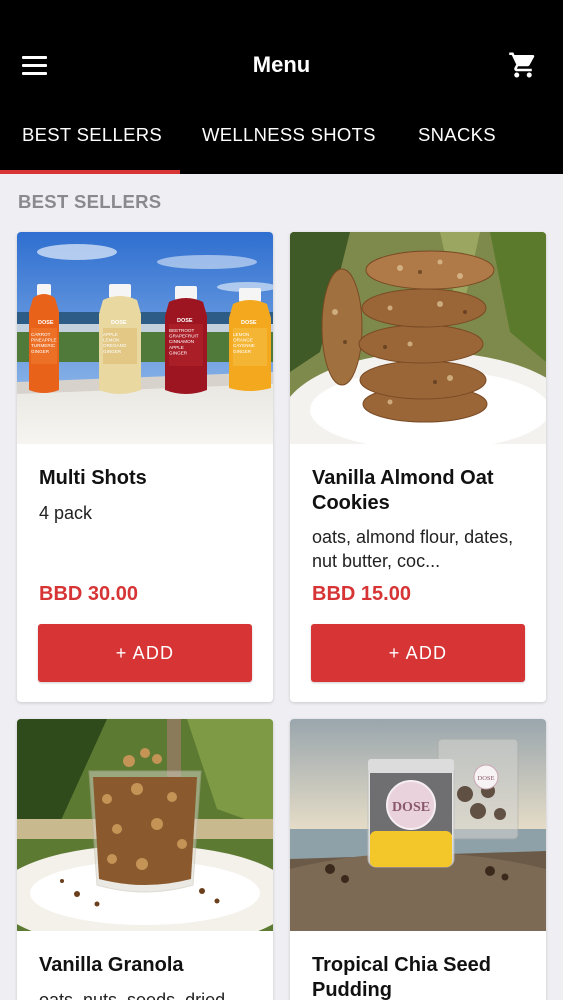  I want to click on jar-label: DOSE, so click(411, 807).